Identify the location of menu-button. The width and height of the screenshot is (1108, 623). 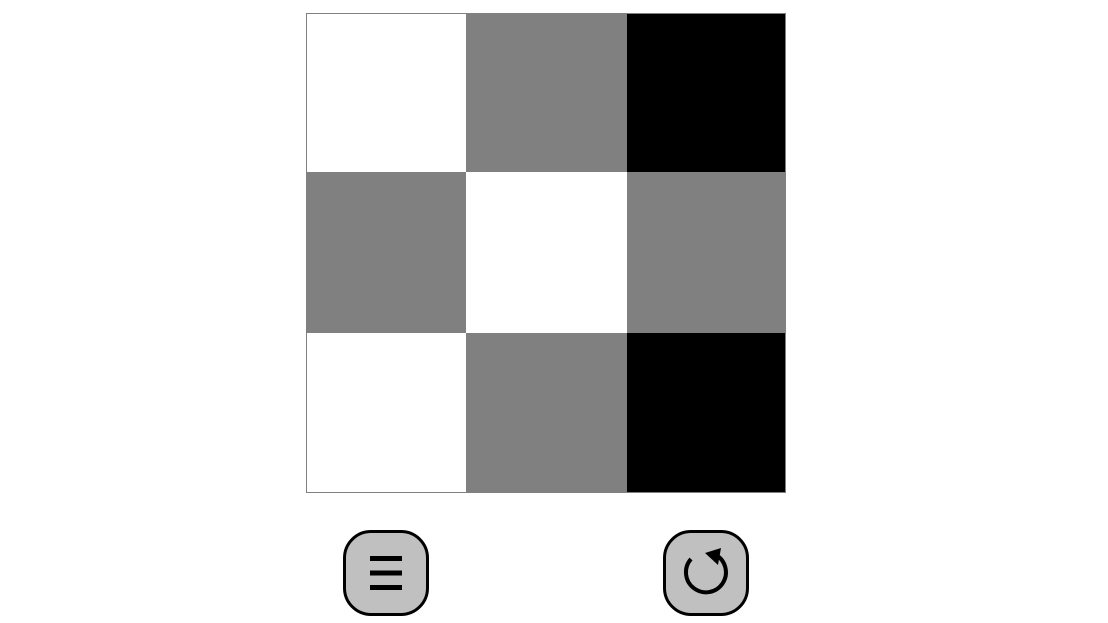
(386, 573).